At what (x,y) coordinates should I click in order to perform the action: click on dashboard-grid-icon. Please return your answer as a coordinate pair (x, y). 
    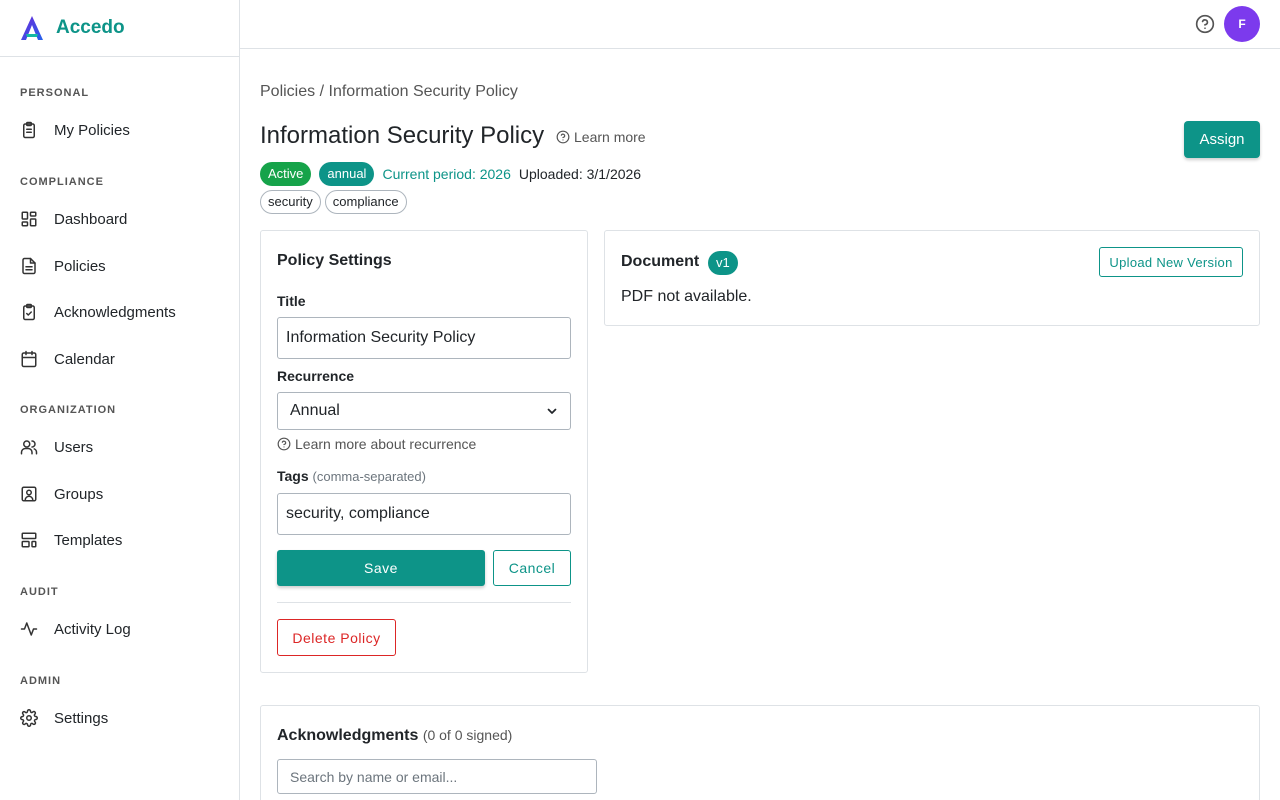
    Looking at the image, I should click on (29, 219).